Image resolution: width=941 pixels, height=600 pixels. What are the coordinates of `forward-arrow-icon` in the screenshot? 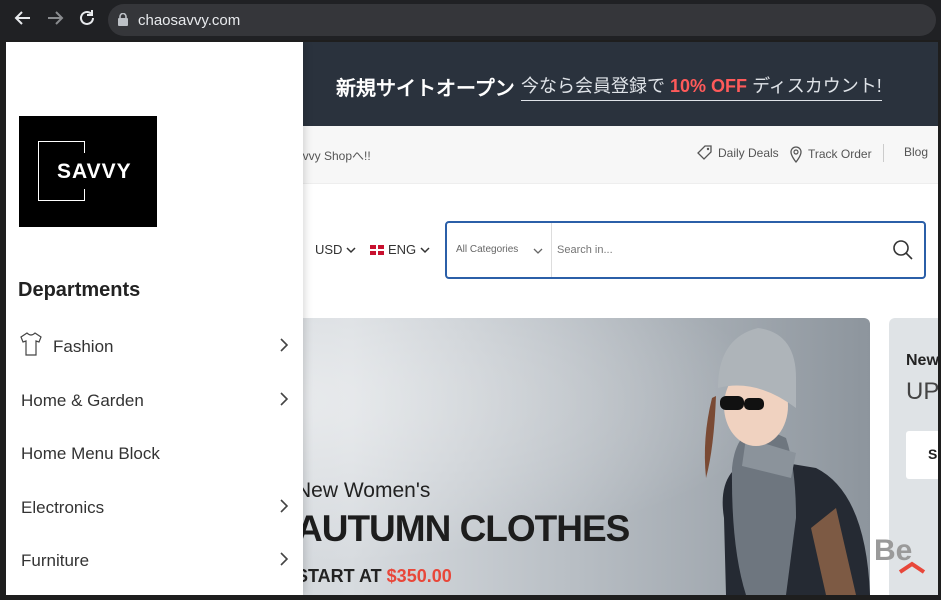 It's located at (55, 20).